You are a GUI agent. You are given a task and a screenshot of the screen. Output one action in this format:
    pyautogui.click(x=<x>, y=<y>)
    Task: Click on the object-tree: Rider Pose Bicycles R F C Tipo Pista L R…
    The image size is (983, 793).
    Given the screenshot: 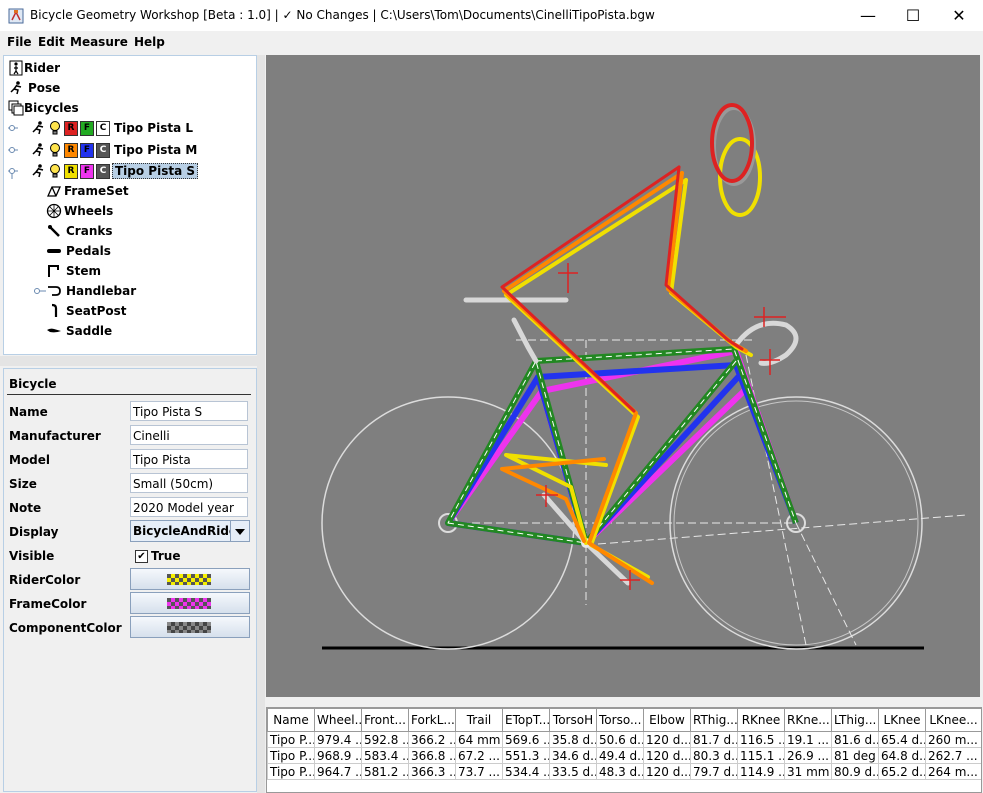 What is the action you would take?
    pyautogui.click(x=130, y=205)
    